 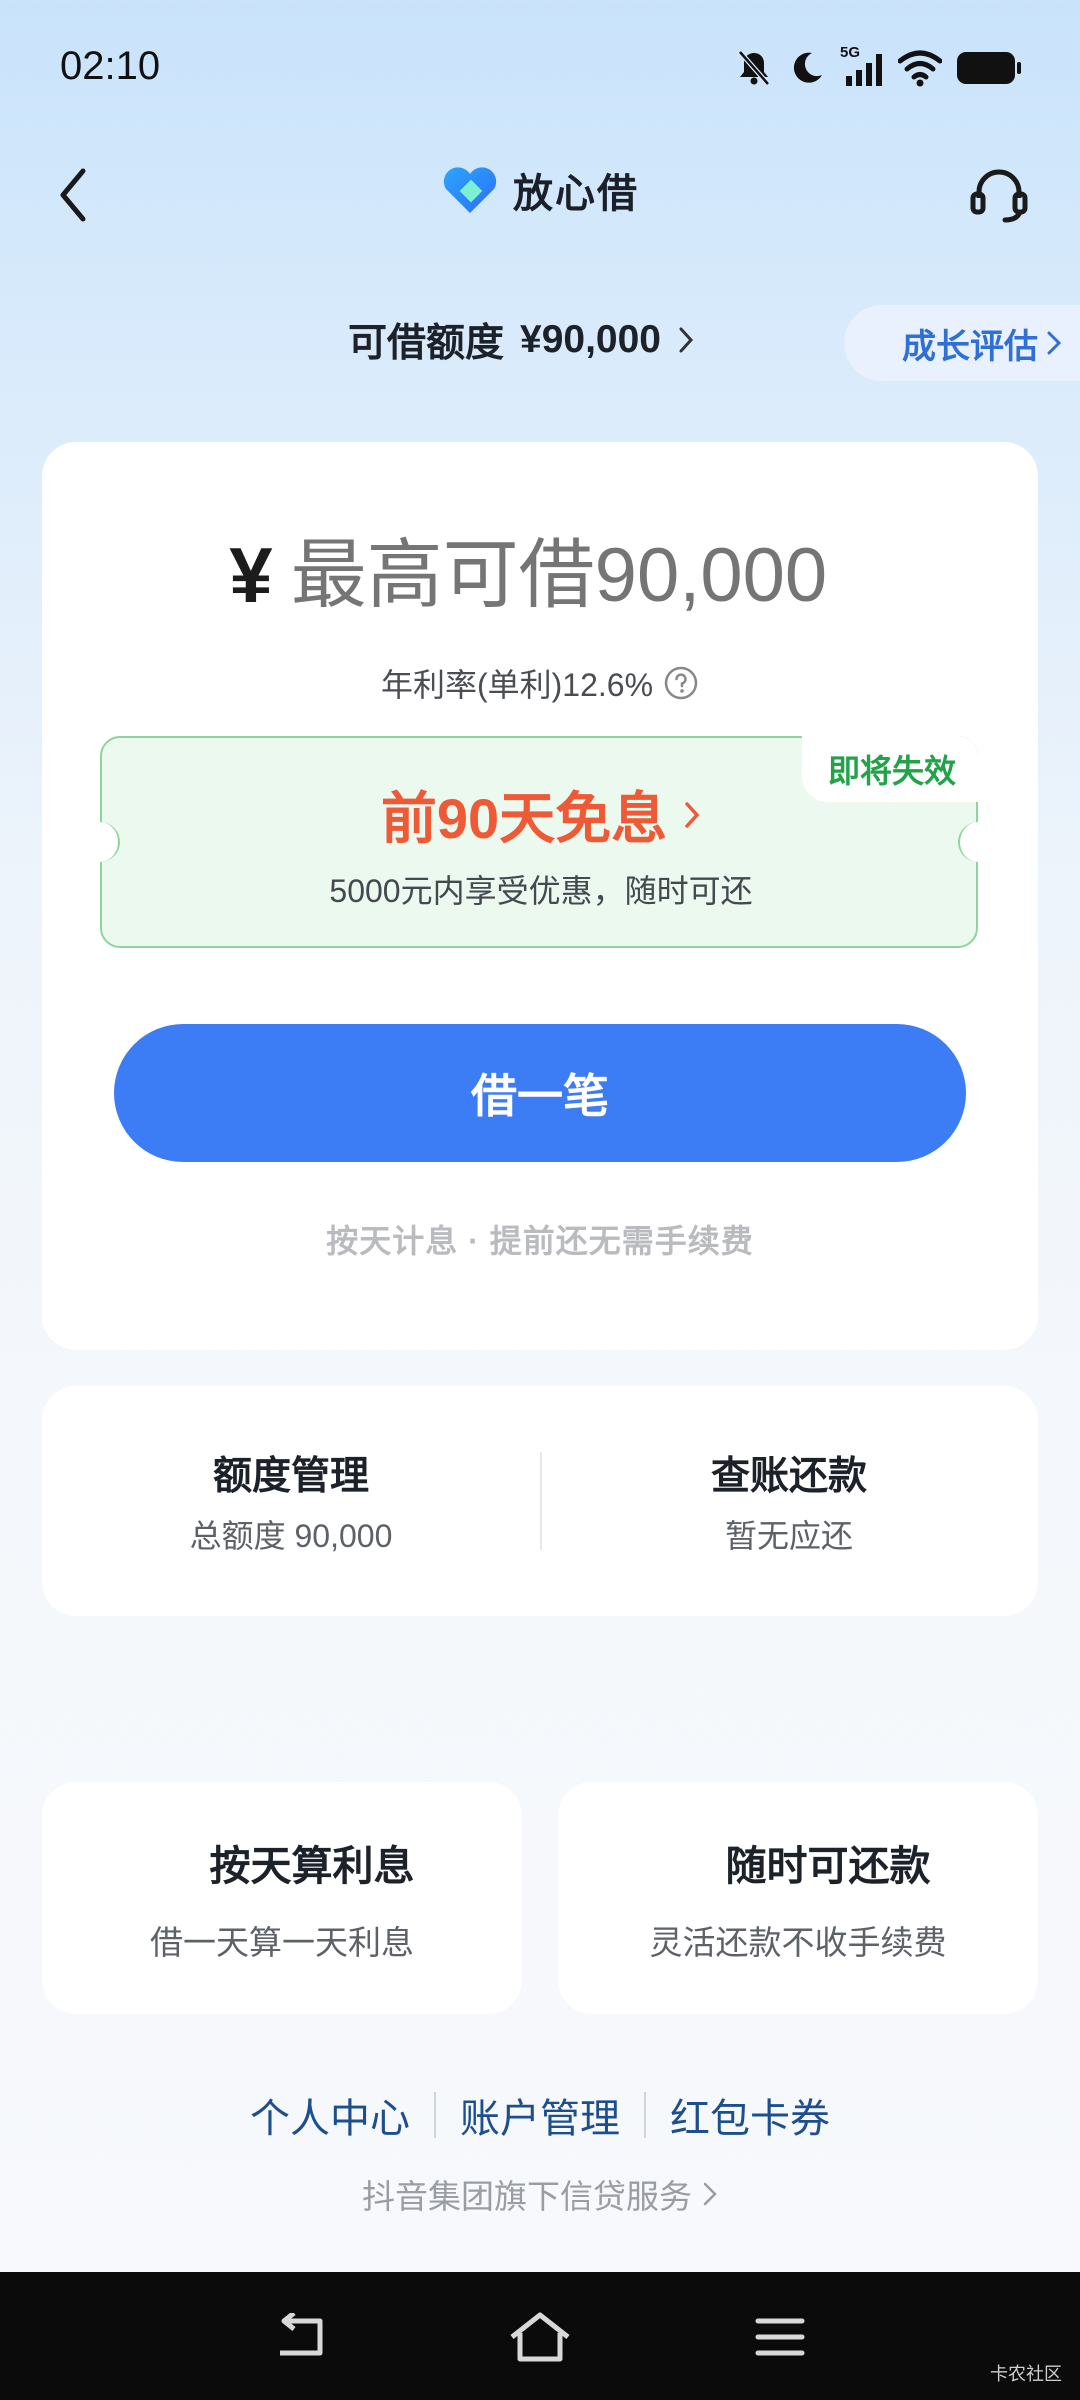 I want to click on limit-management-sub: 总额度 90,000, so click(x=291, y=1536).